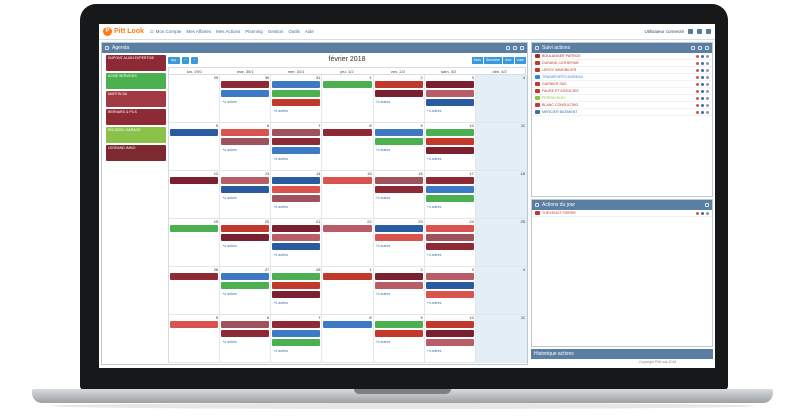  What do you see at coordinates (622, 77) in the screenshot?
I see `action-row: TRANSPORTS MOREAU` at bounding box center [622, 77].